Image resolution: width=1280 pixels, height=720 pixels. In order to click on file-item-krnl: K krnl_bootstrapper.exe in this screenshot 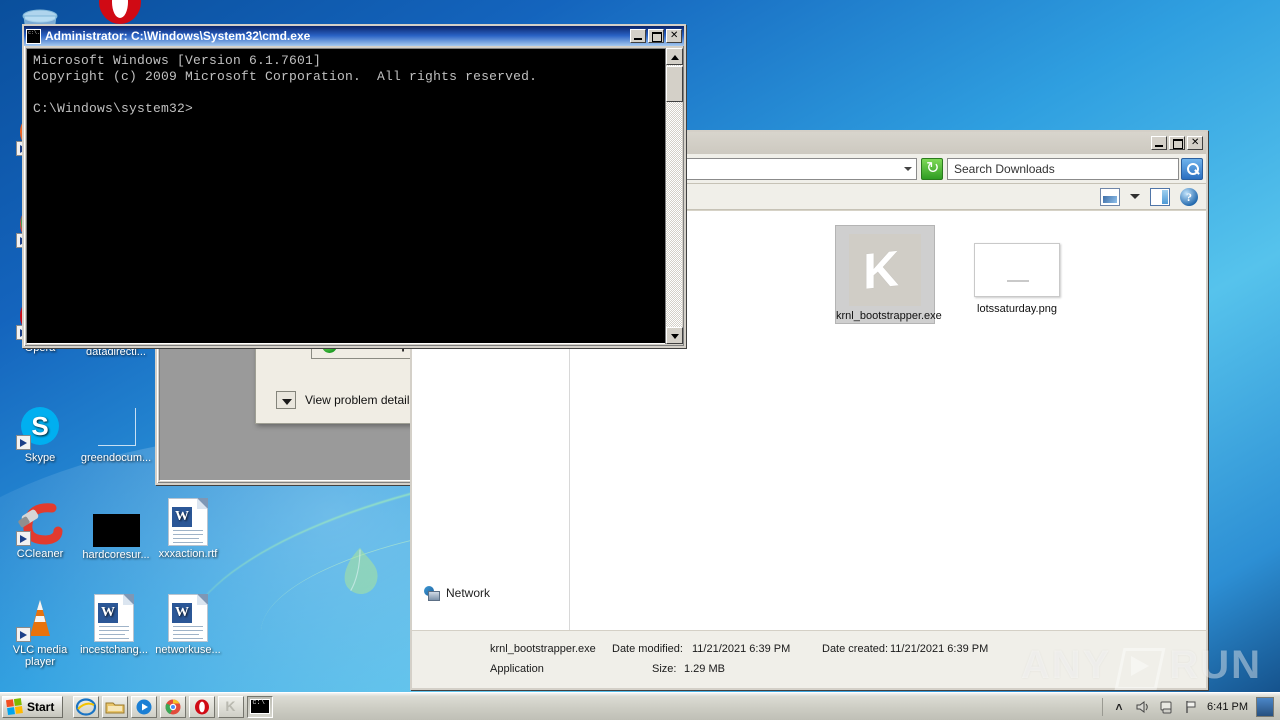, I will do `click(888, 274)`.